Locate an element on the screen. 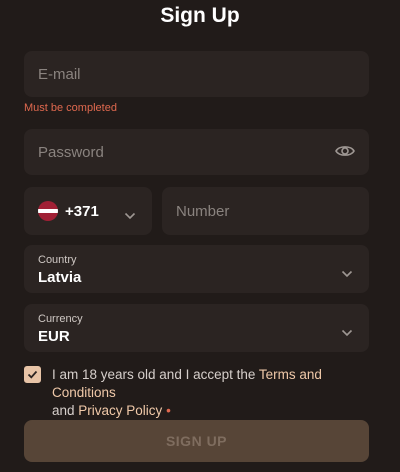 The width and height of the screenshot is (400, 472). currency-value: EUR is located at coordinates (54, 336).